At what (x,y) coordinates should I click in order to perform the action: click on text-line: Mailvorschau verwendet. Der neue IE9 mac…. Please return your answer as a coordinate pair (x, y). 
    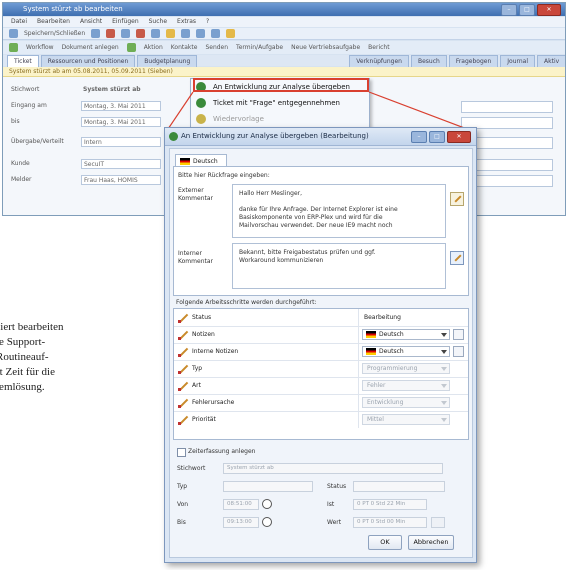
    Looking at the image, I should click on (316, 225).